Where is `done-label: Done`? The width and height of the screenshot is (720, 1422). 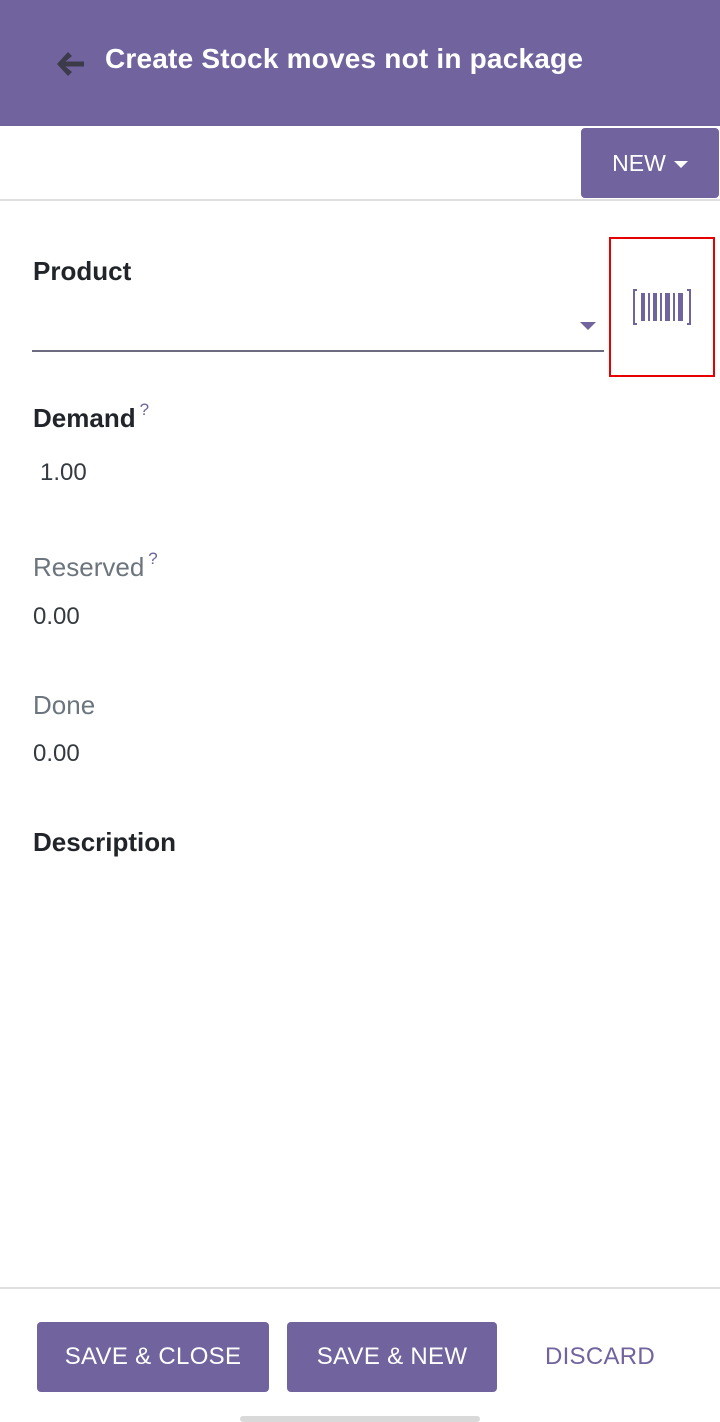
done-label: Done is located at coordinates (64, 705).